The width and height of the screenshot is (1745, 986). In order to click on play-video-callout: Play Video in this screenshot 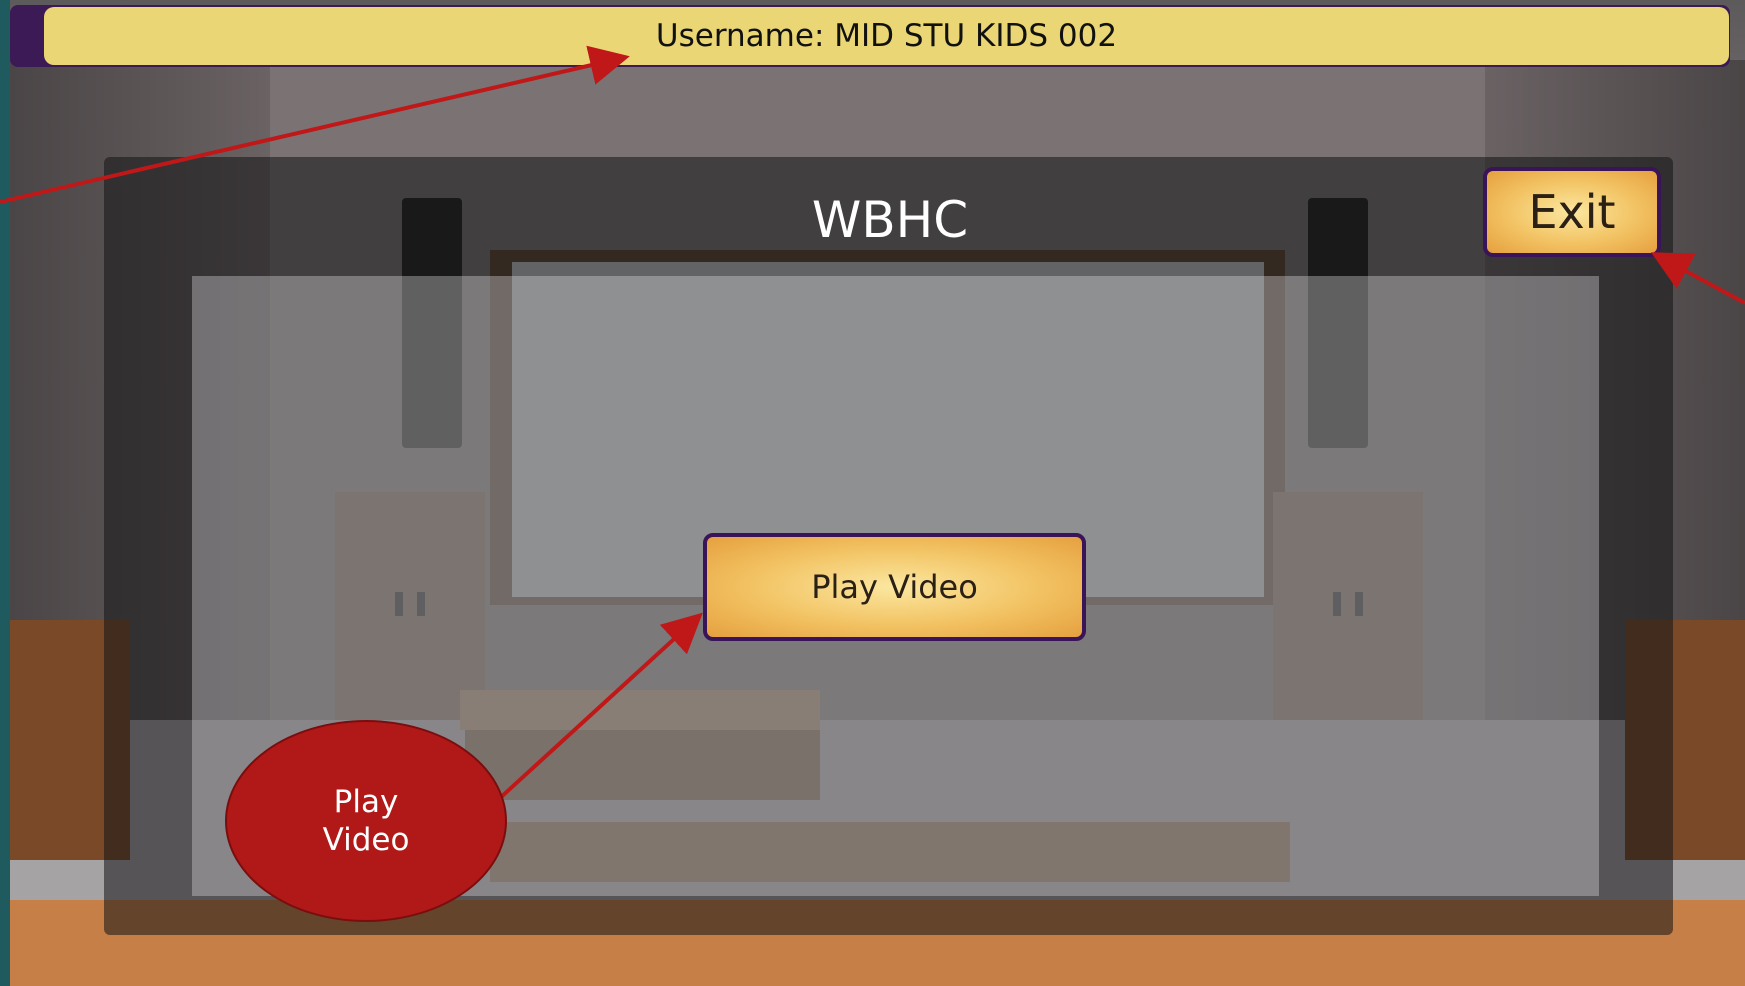, I will do `click(366, 821)`.